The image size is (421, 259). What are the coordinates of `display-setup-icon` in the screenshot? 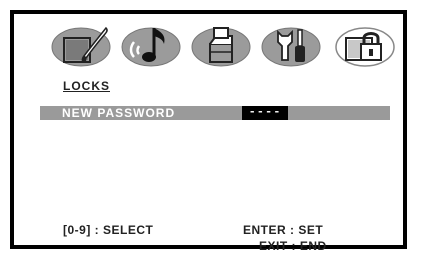 It's located at (81, 47).